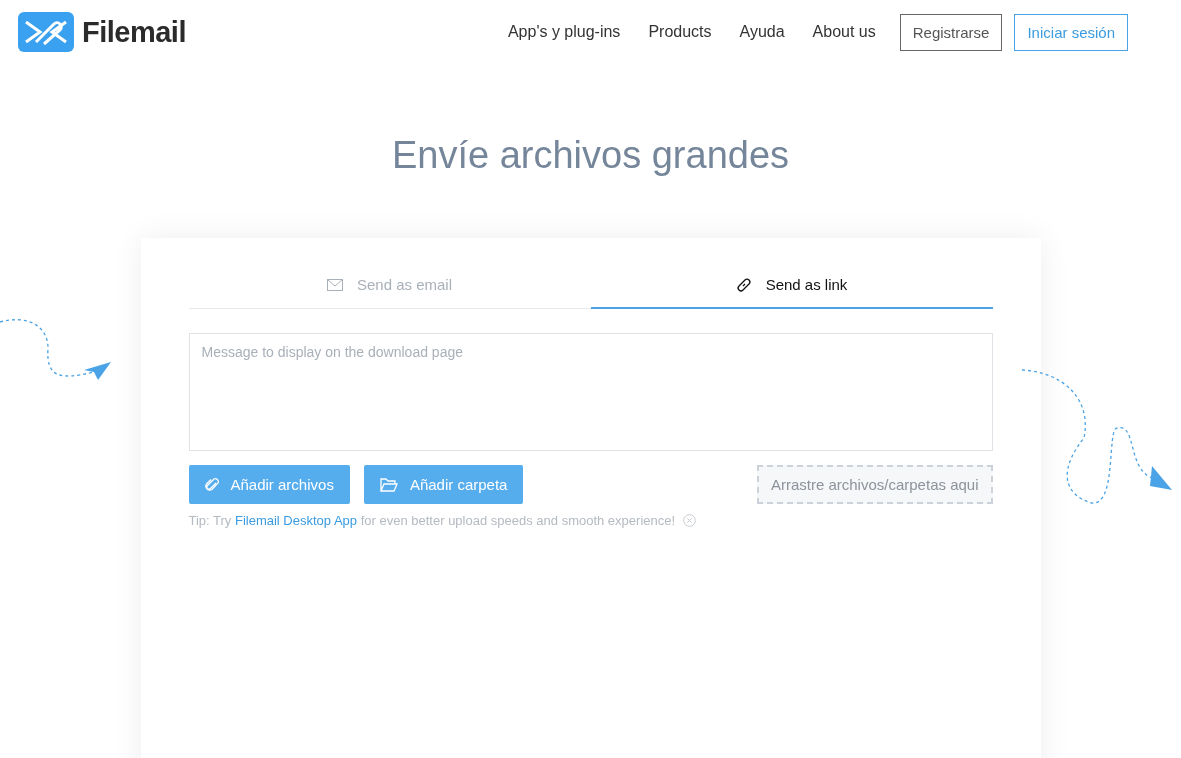  I want to click on nav-link: About us, so click(844, 32).